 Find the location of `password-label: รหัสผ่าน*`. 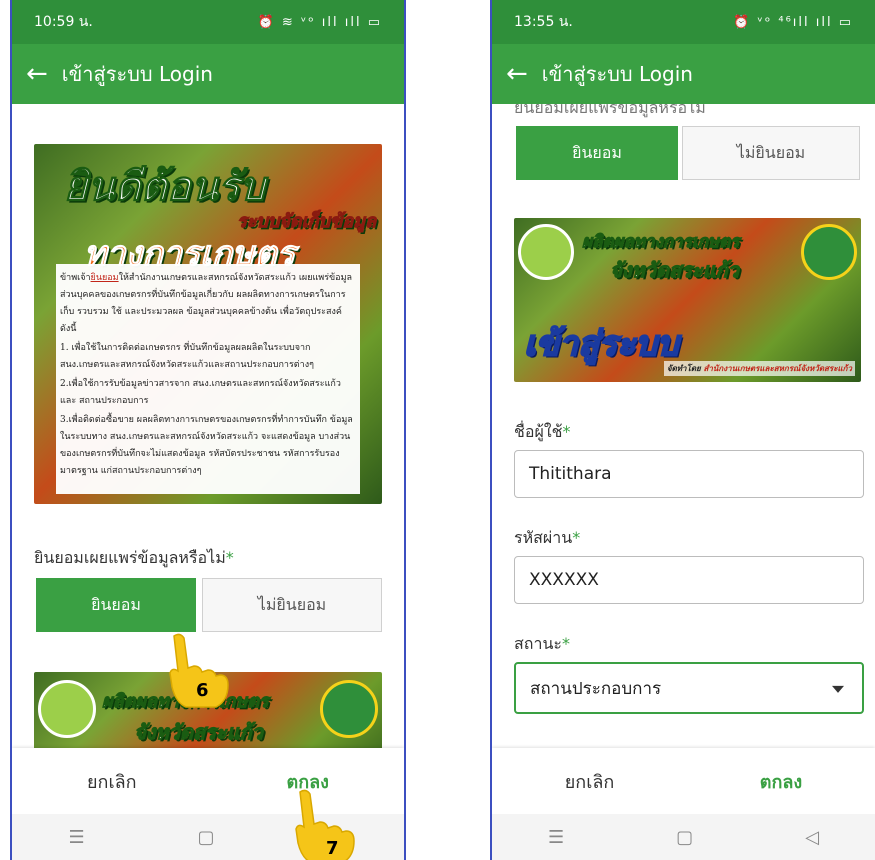

password-label: รหัสผ่าน* is located at coordinates (547, 538).